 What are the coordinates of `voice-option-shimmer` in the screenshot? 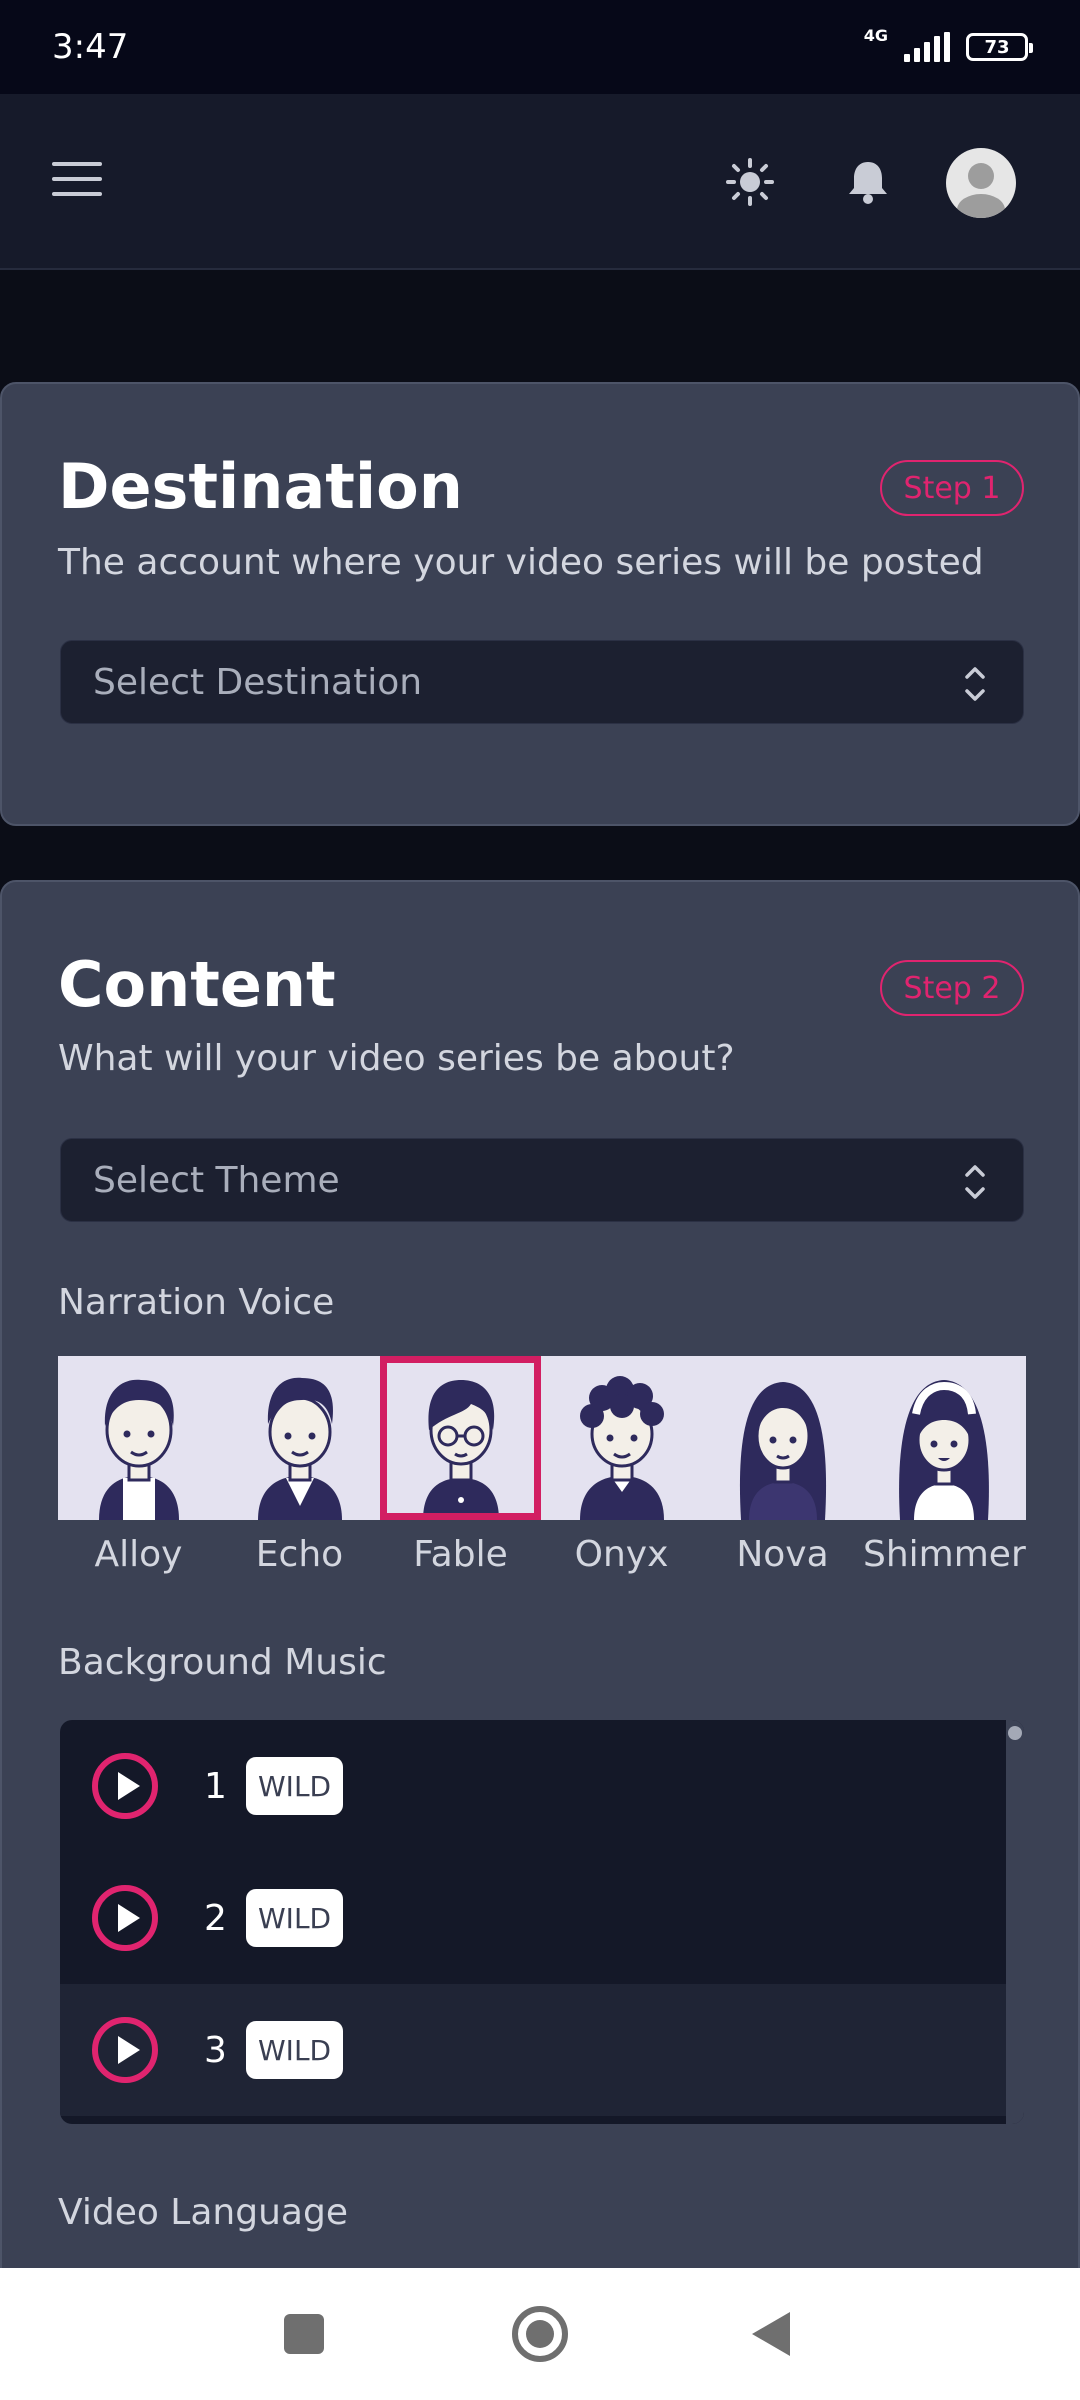 It's located at (943, 1438).